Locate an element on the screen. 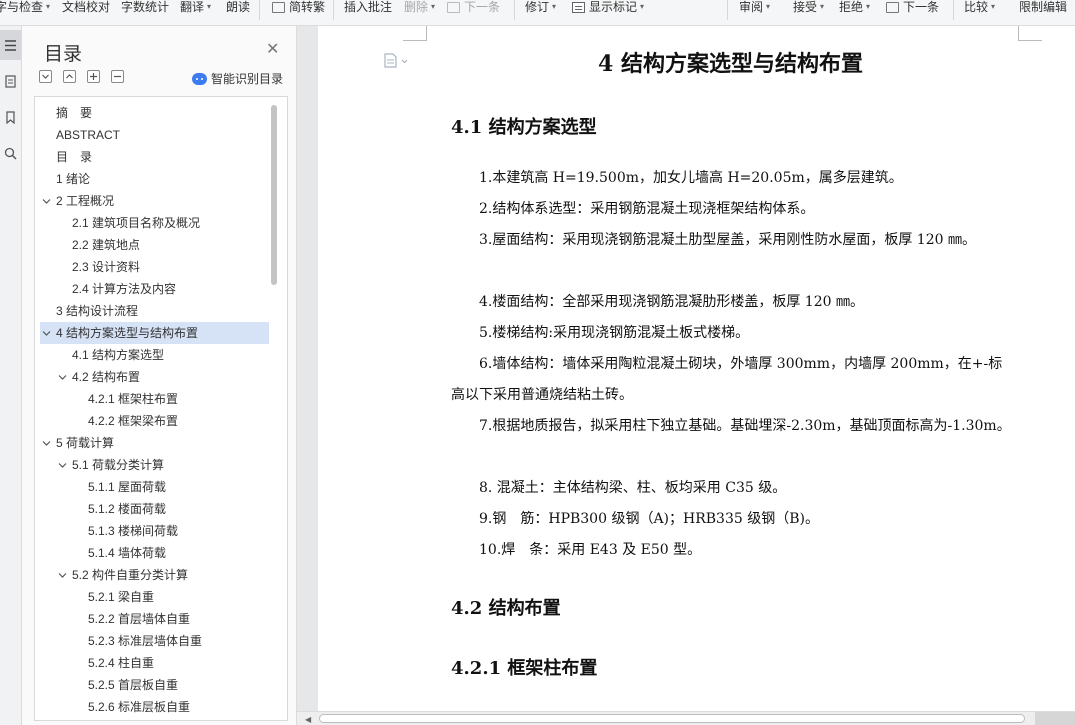 This screenshot has width=1075, height=725. tb-label: 文档校对 is located at coordinates (86, 7).